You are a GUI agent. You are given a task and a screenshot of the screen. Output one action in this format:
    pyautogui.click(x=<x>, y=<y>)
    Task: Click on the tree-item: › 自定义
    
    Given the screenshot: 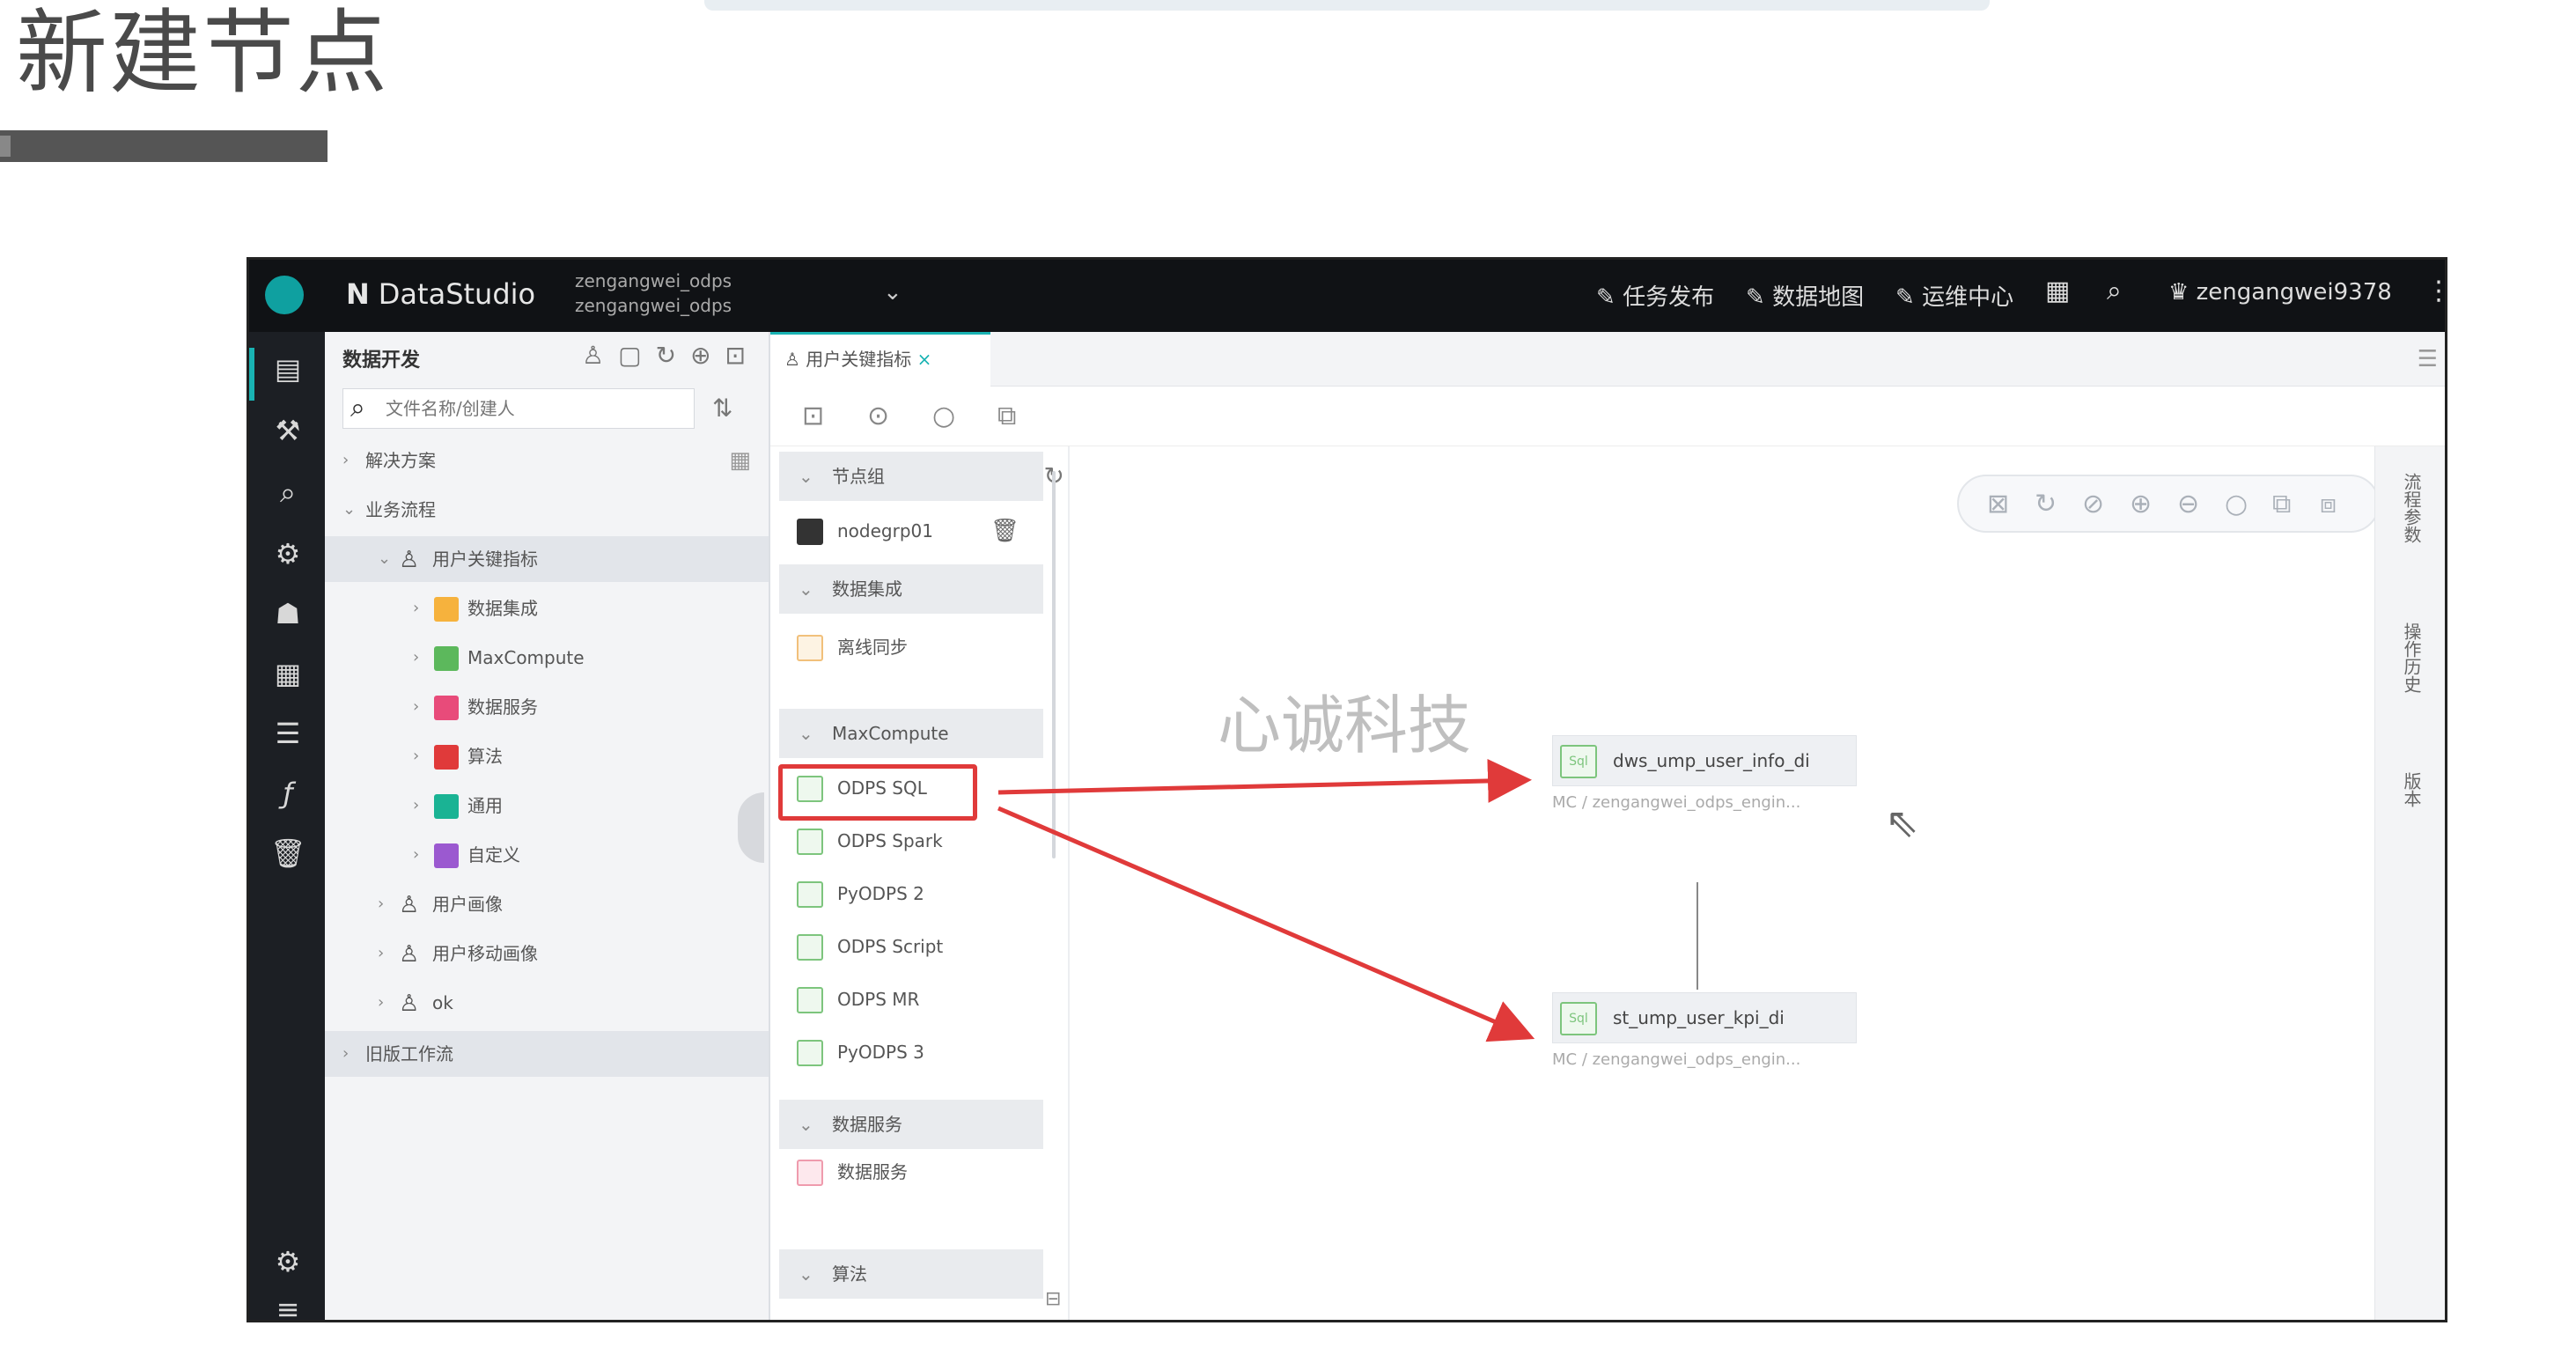 What is the action you would take?
    pyautogui.click(x=547, y=855)
    